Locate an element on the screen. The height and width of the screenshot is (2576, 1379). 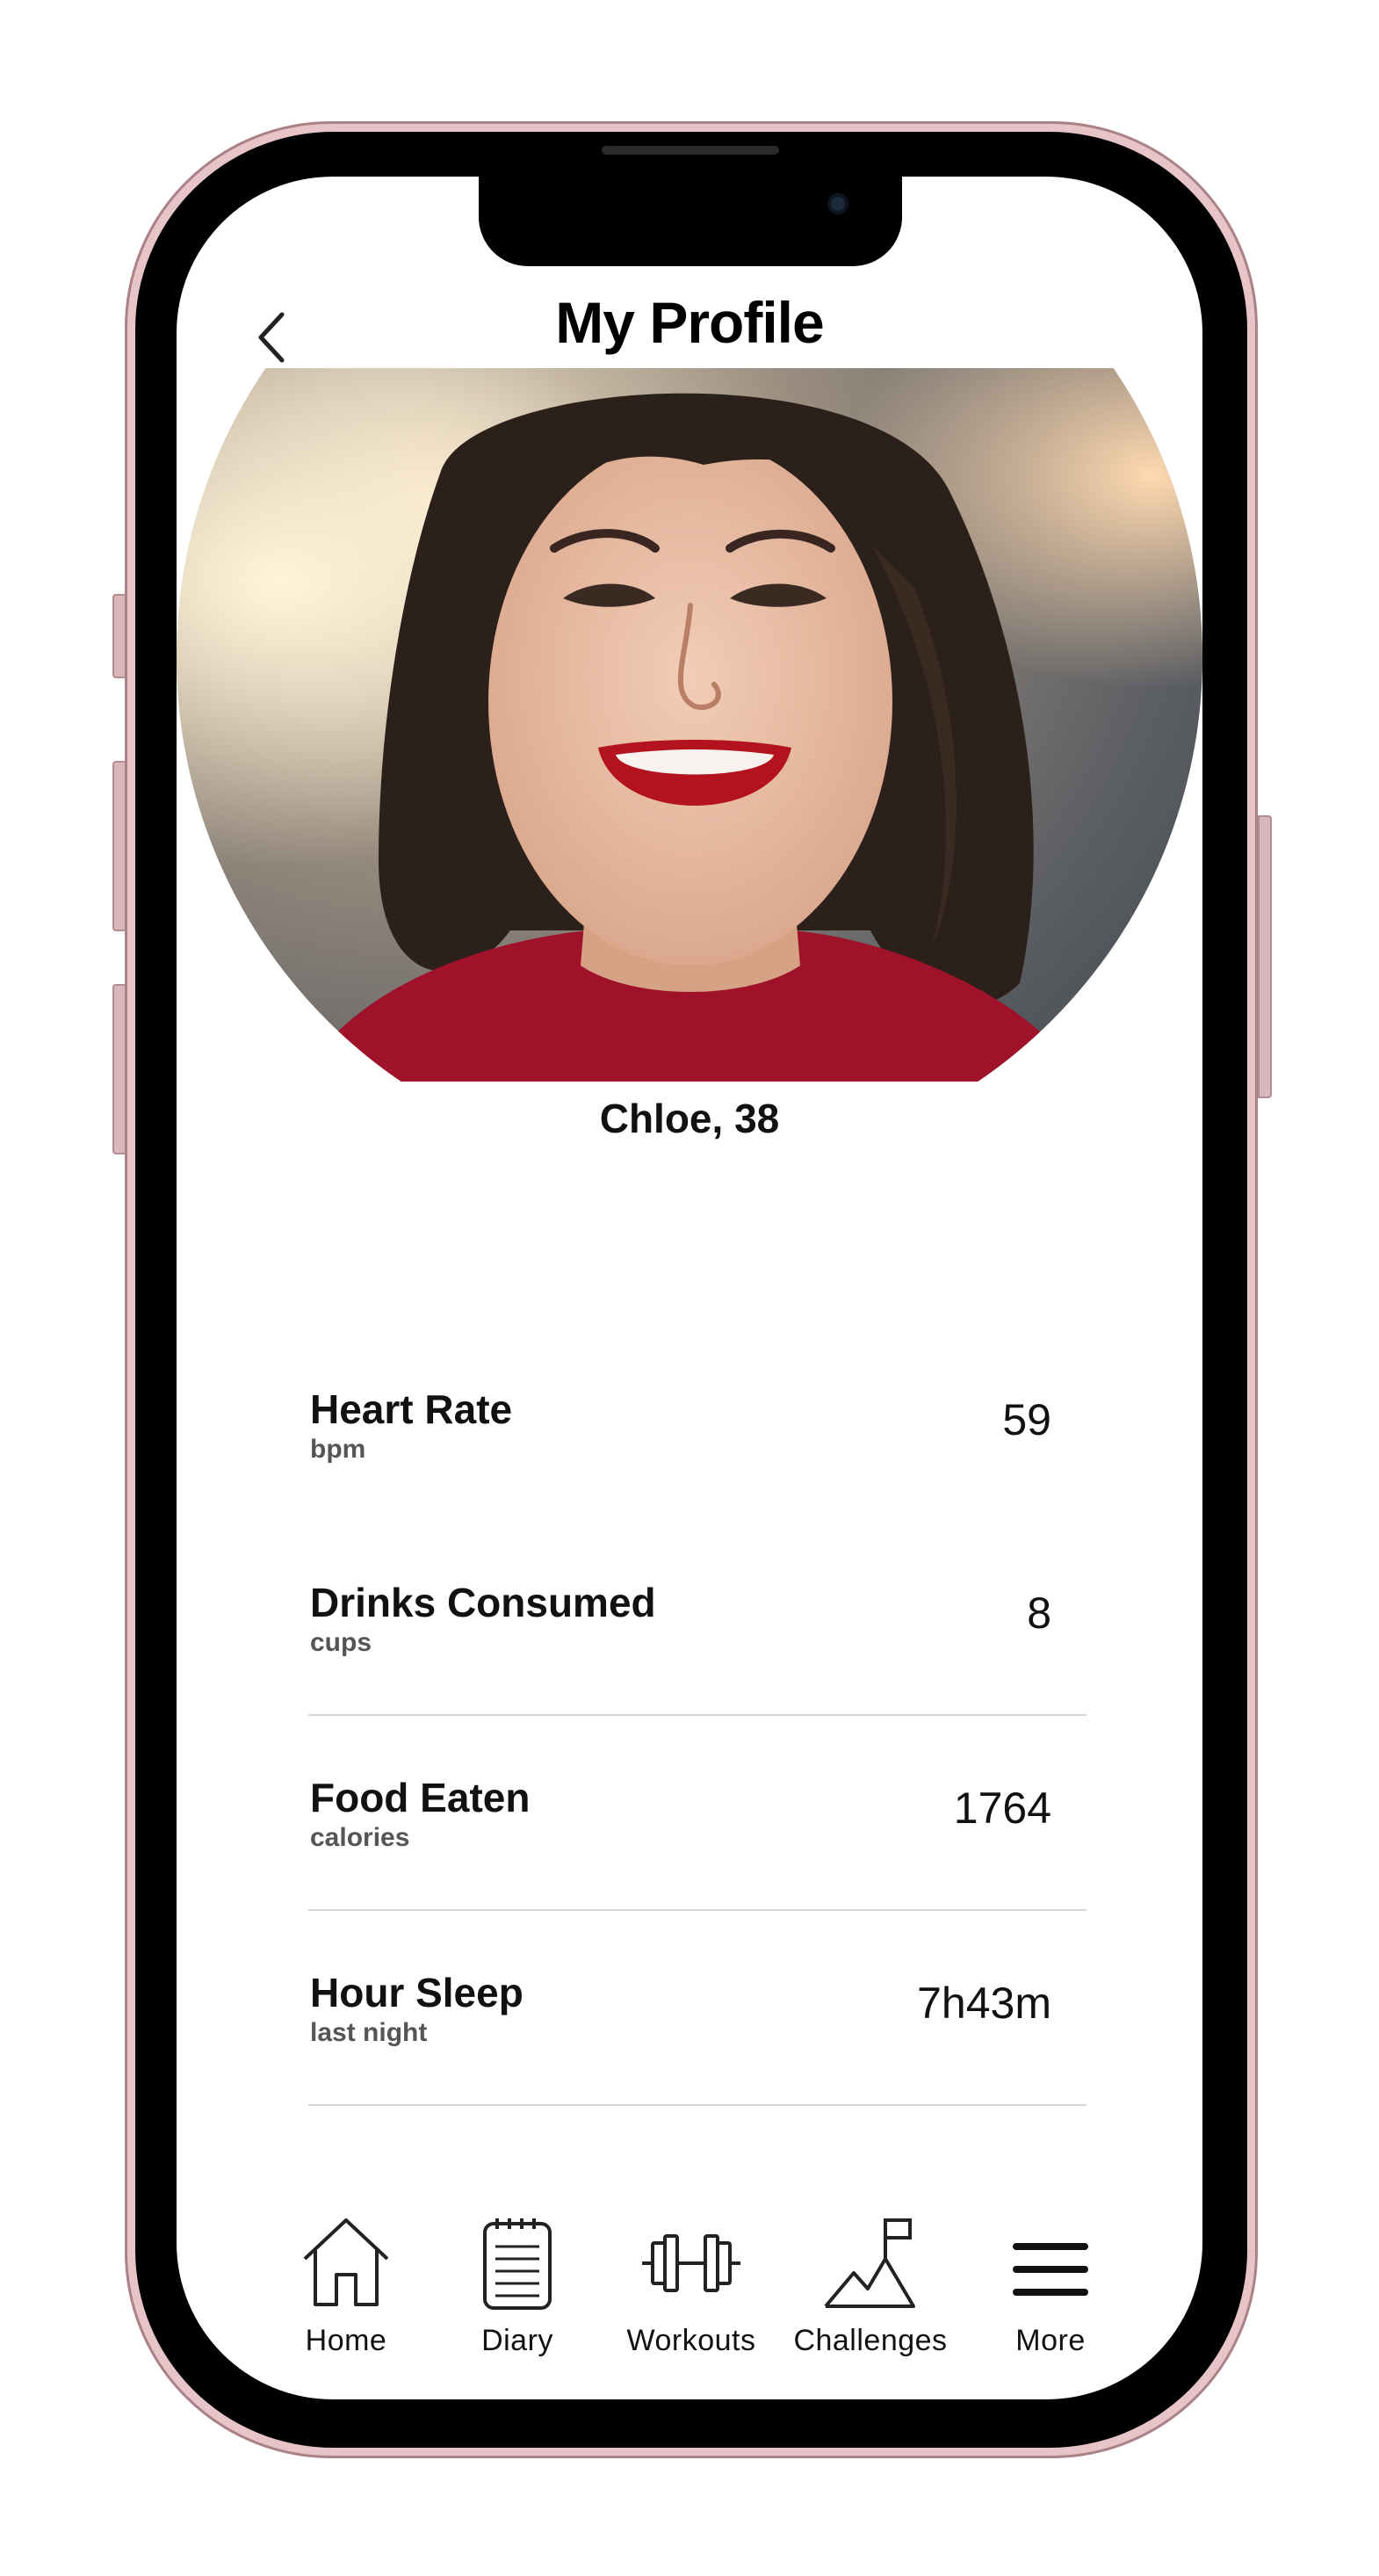
stat-value: 7h43m is located at coordinates (984, 2003).